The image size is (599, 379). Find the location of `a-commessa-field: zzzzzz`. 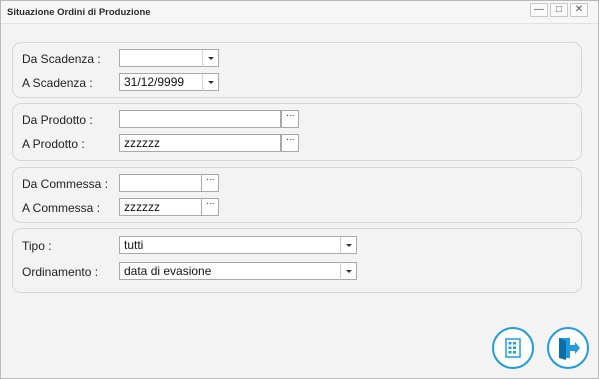

a-commessa-field: zzzzzz is located at coordinates (160, 207).